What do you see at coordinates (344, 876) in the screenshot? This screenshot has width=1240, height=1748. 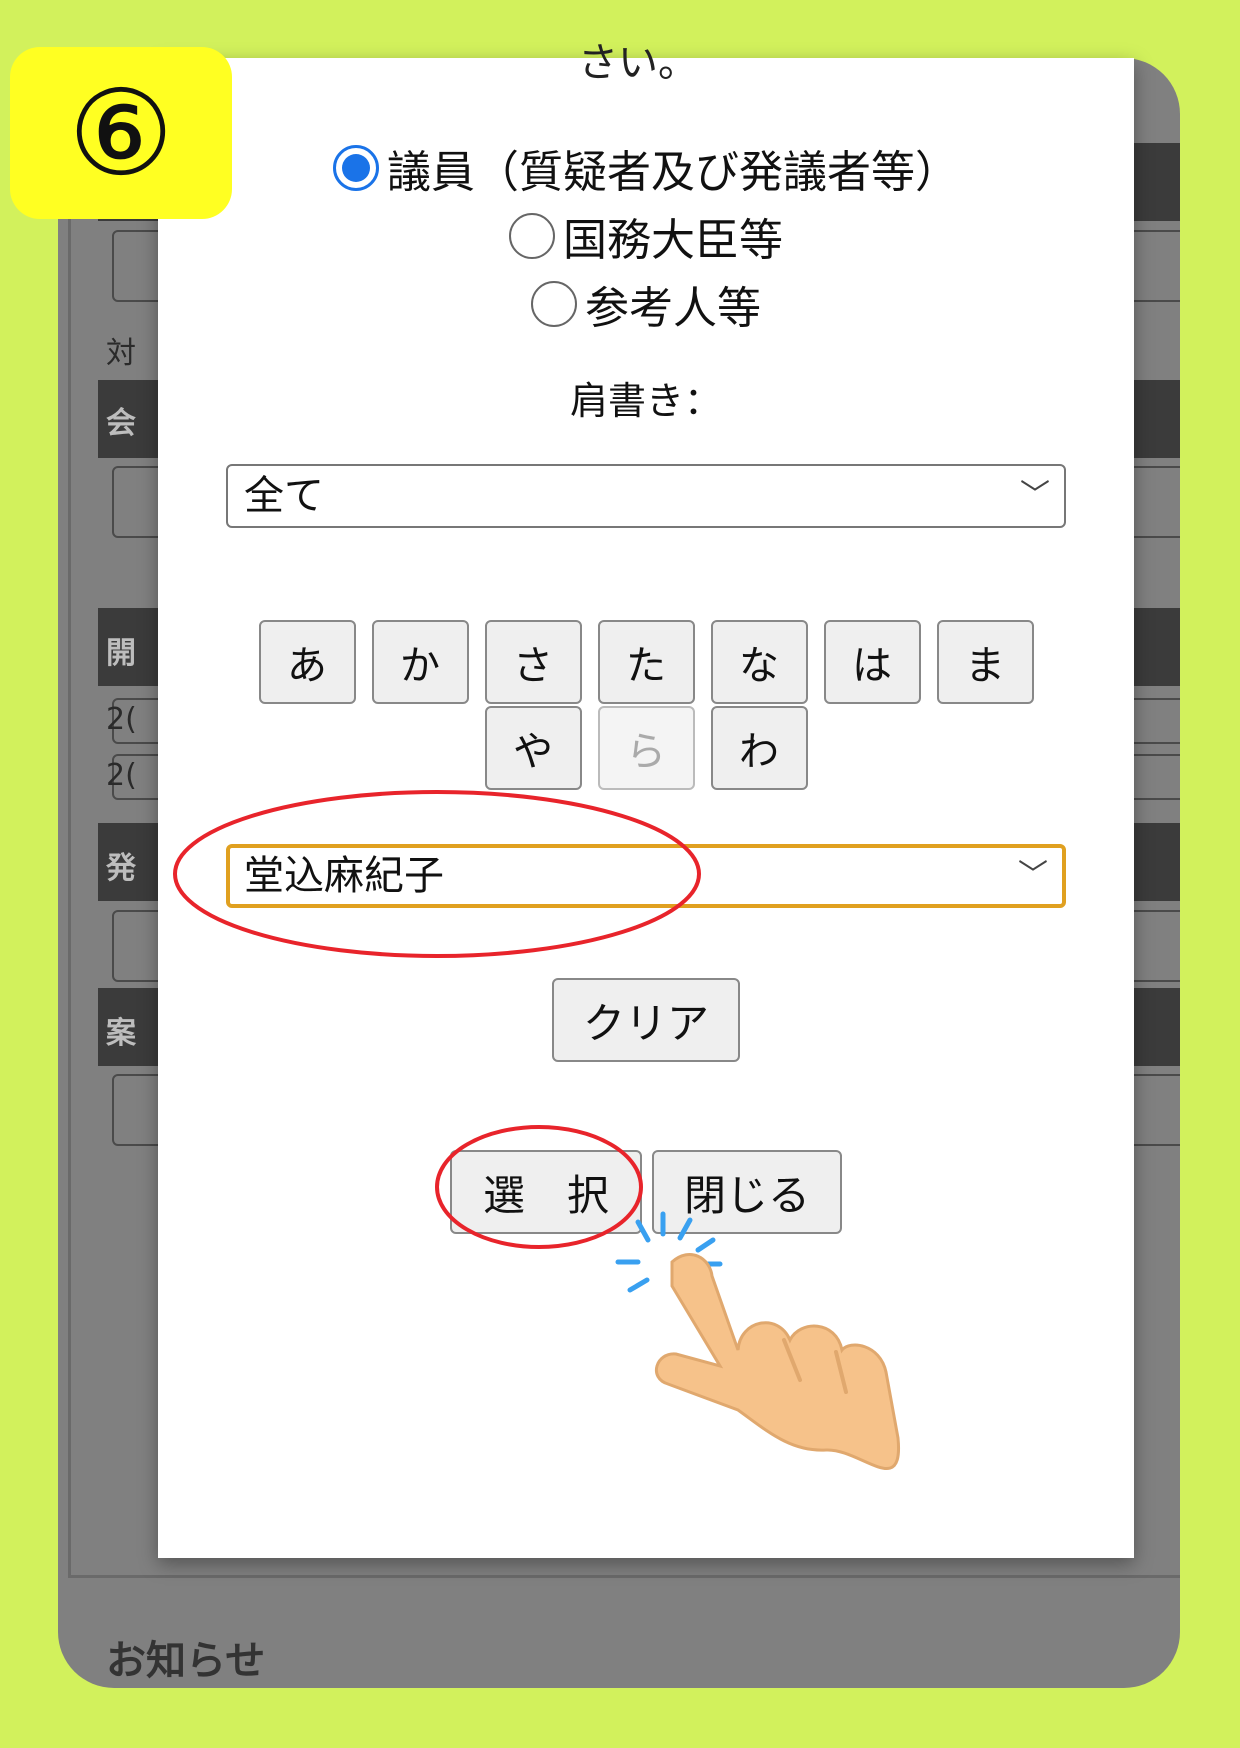 I see `speaker-name-value: 堂込麻紀子` at bounding box center [344, 876].